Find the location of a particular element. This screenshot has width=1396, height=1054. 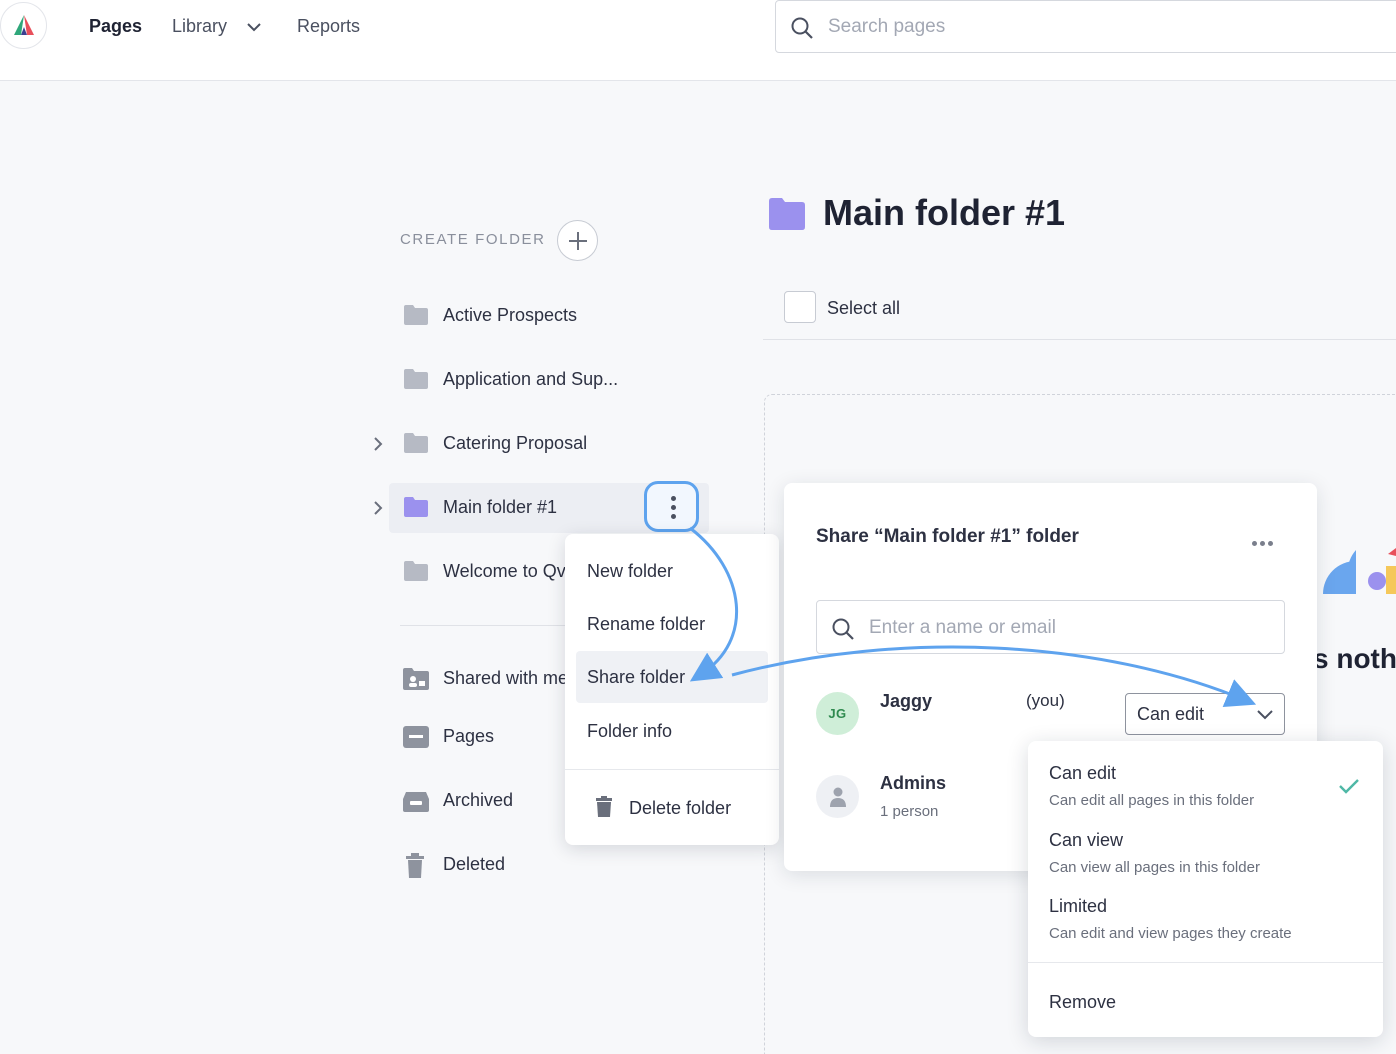

main-divider is located at coordinates (1079, 339).